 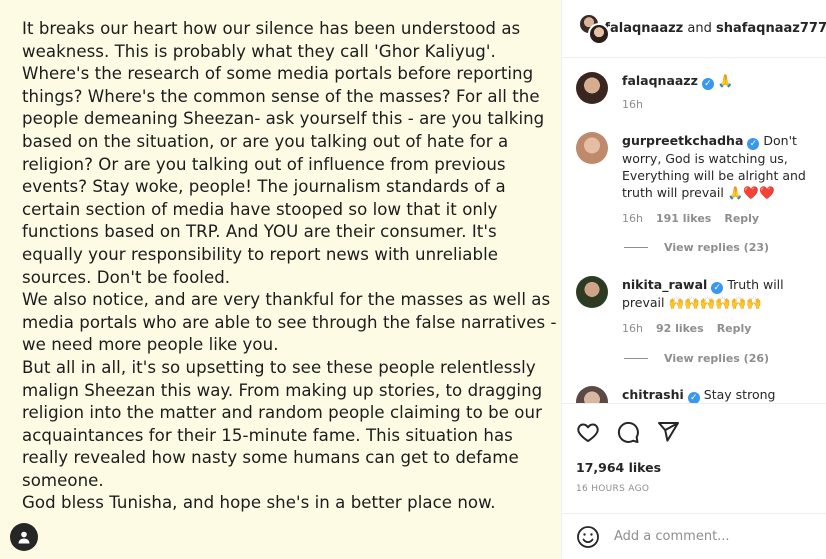 I want to click on comment-likes: 92 likes, so click(x=680, y=328).